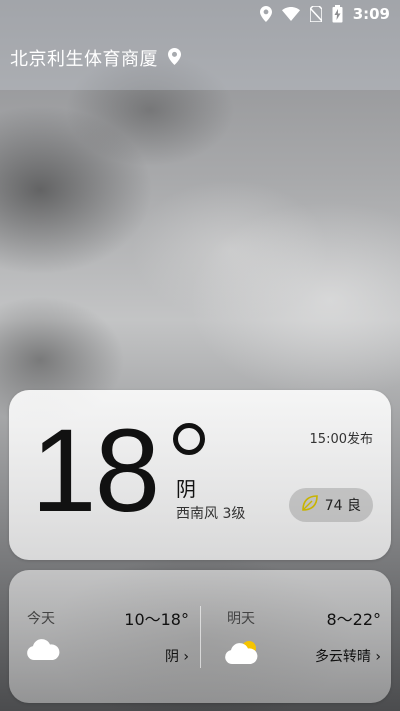 This screenshot has width=400, height=711. I want to click on leaf-icon, so click(310, 505).